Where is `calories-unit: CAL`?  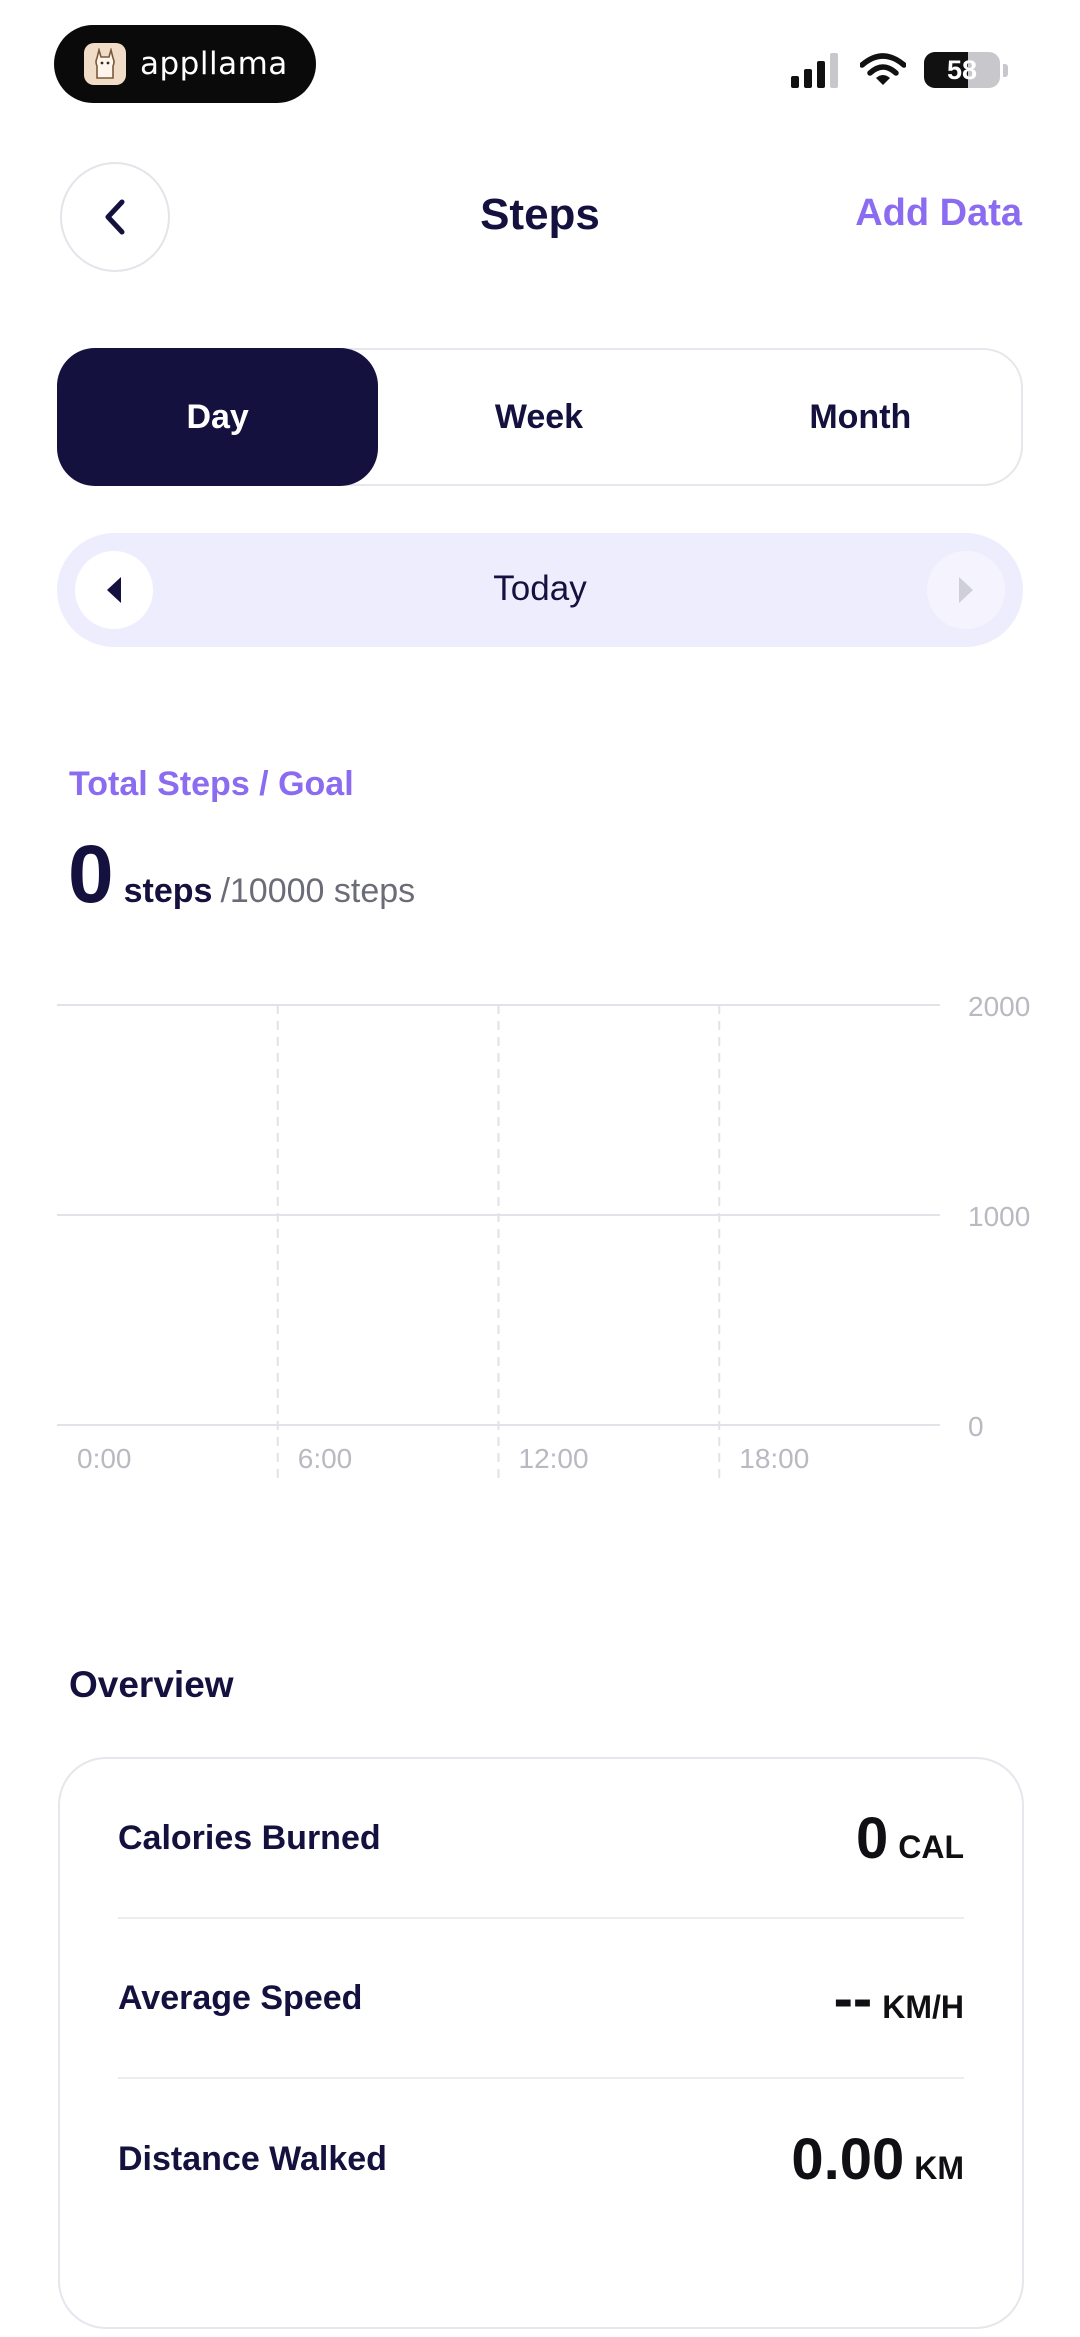 calories-unit: CAL is located at coordinates (931, 1846).